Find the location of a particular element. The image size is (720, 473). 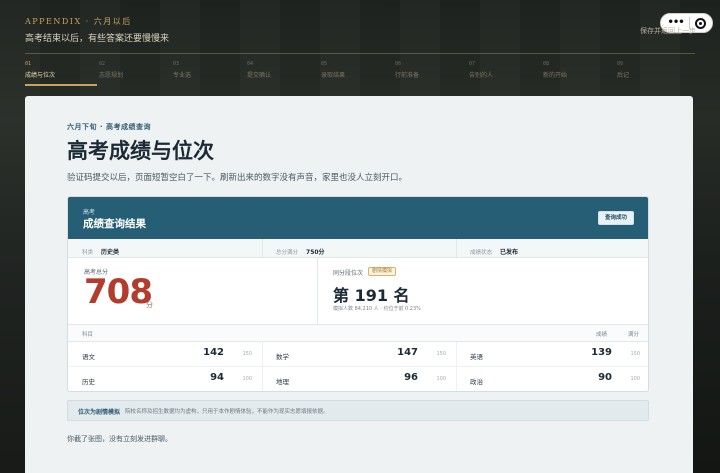

subjects-header-score: 成绩 is located at coordinates (602, 335).